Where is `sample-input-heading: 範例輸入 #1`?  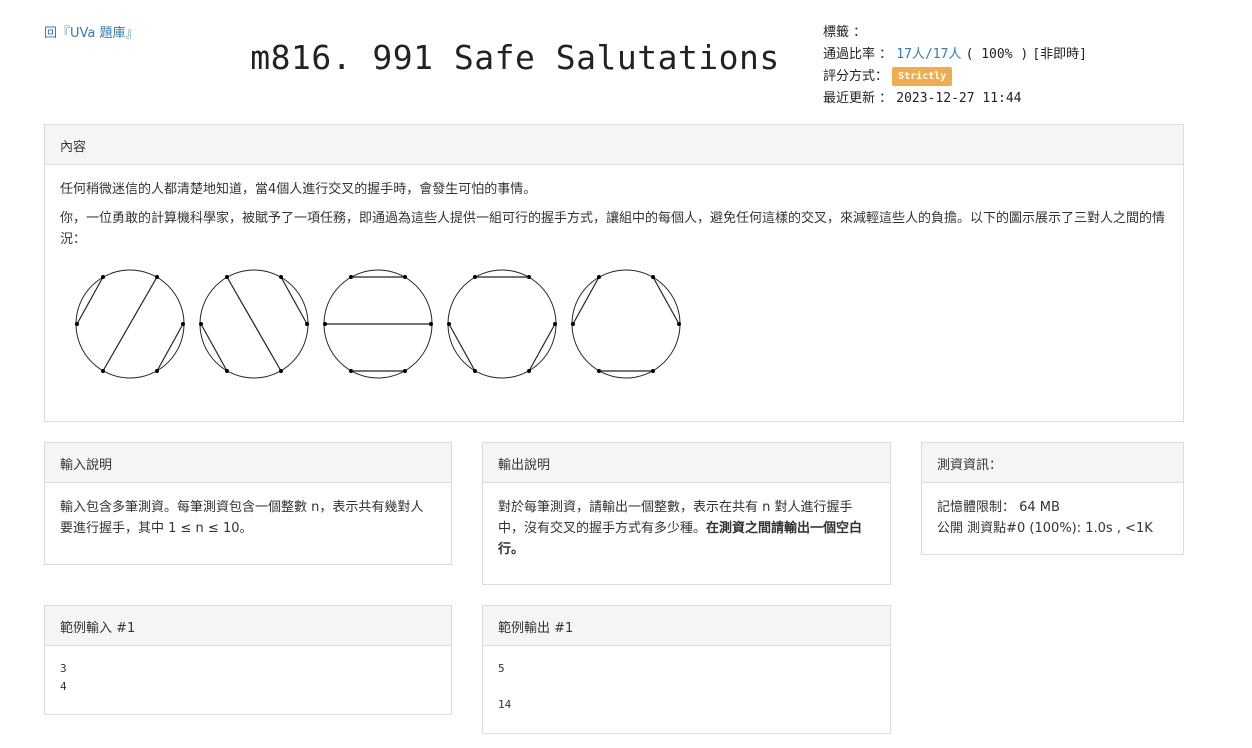
sample-input-heading: 範例輸入 #1 is located at coordinates (248, 626).